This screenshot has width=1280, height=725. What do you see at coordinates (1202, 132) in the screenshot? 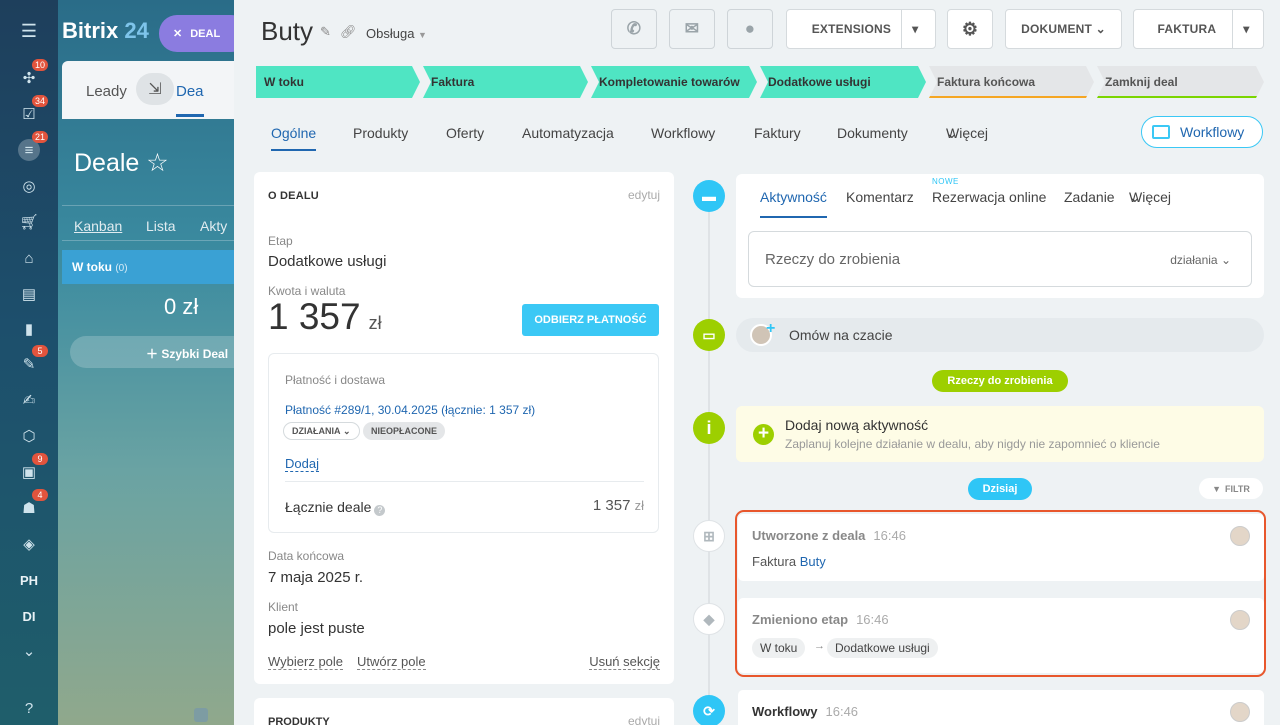
I see `workflow-button: Workflowy` at bounding box center [1202, 132].